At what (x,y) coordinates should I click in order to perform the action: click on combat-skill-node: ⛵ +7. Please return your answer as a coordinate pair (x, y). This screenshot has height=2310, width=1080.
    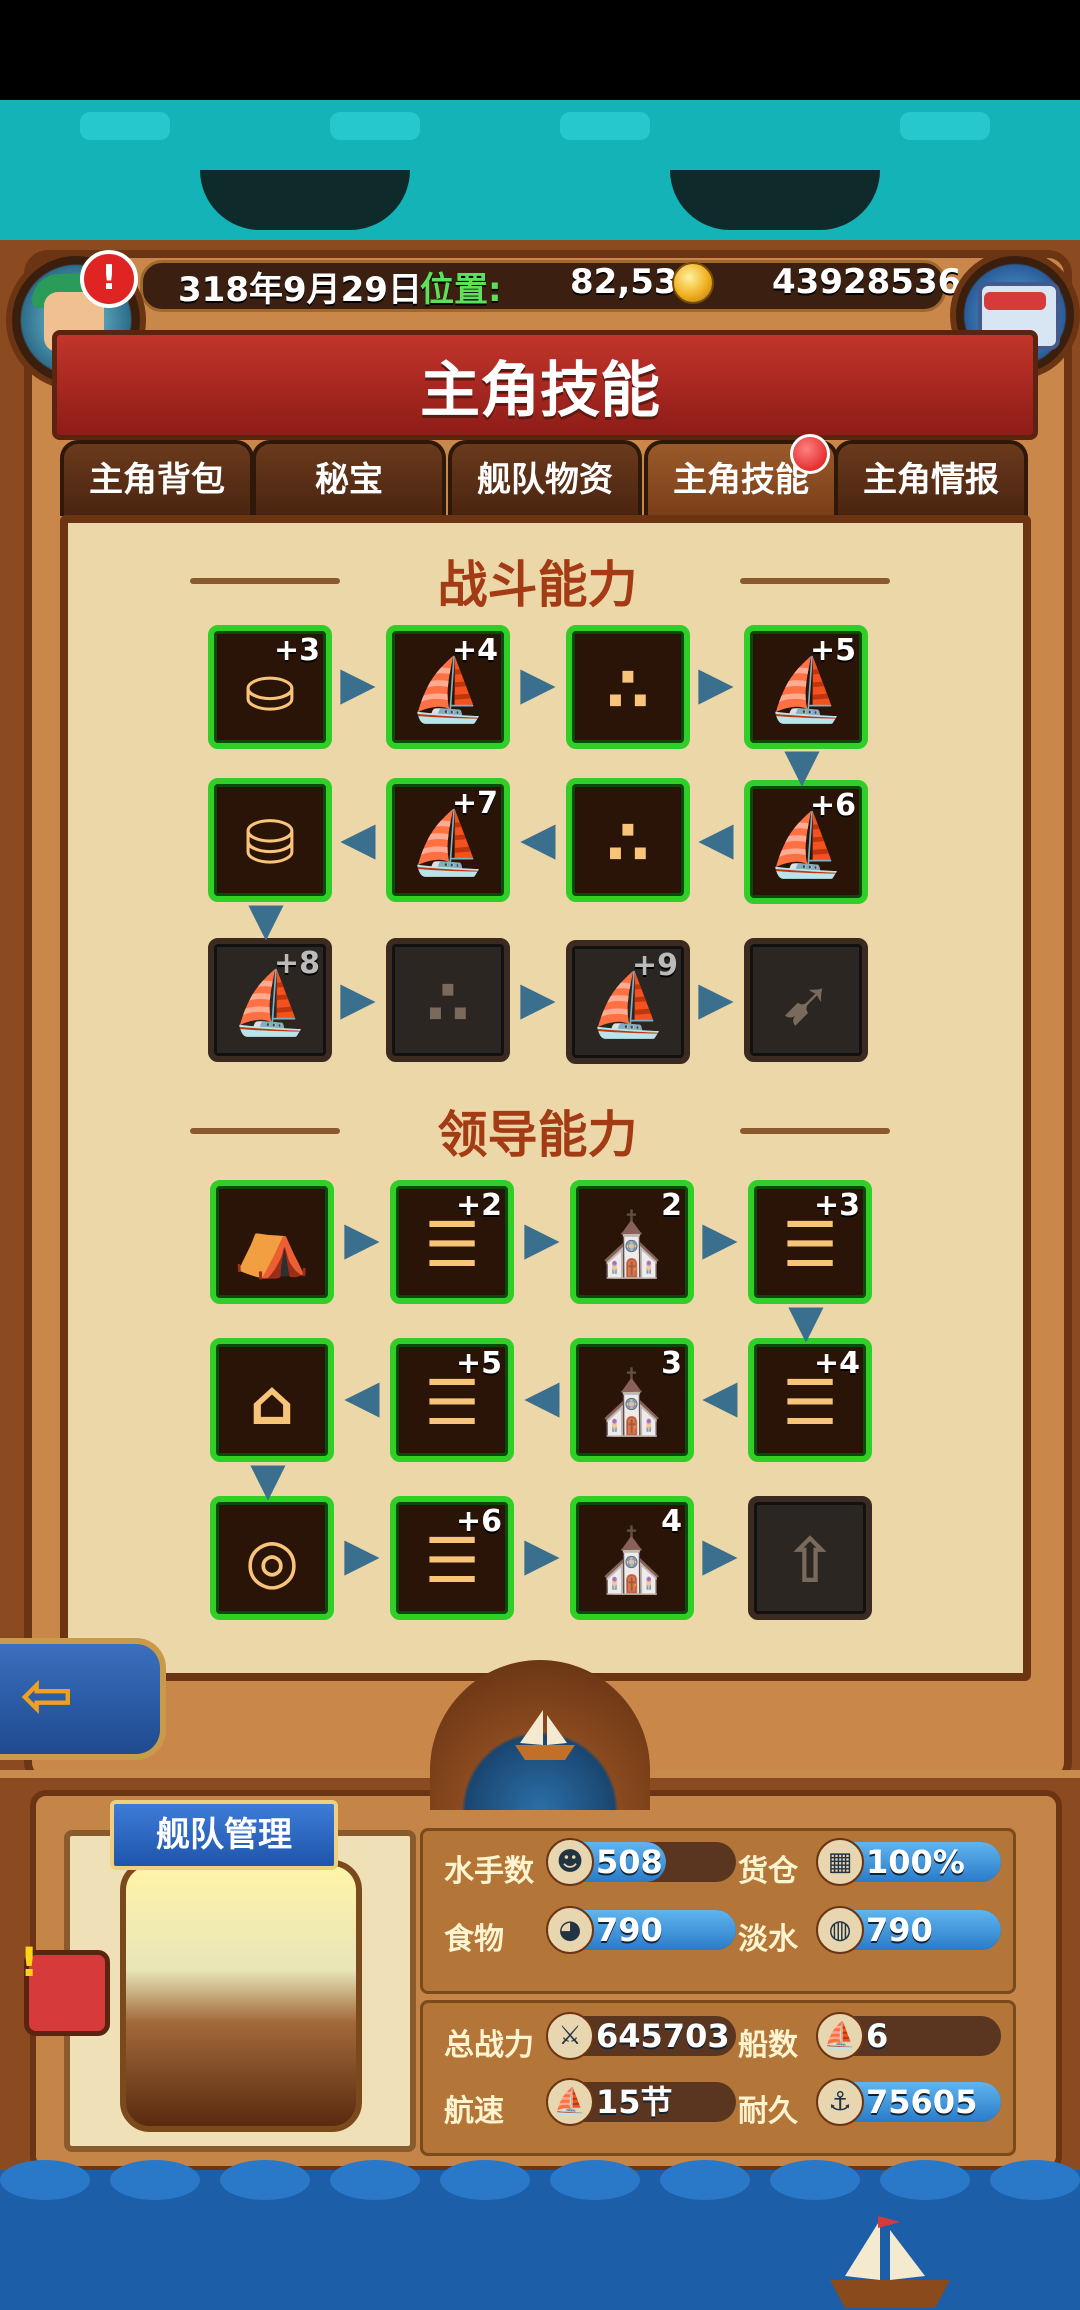
    Looking at the image, I should click on (448, 840).